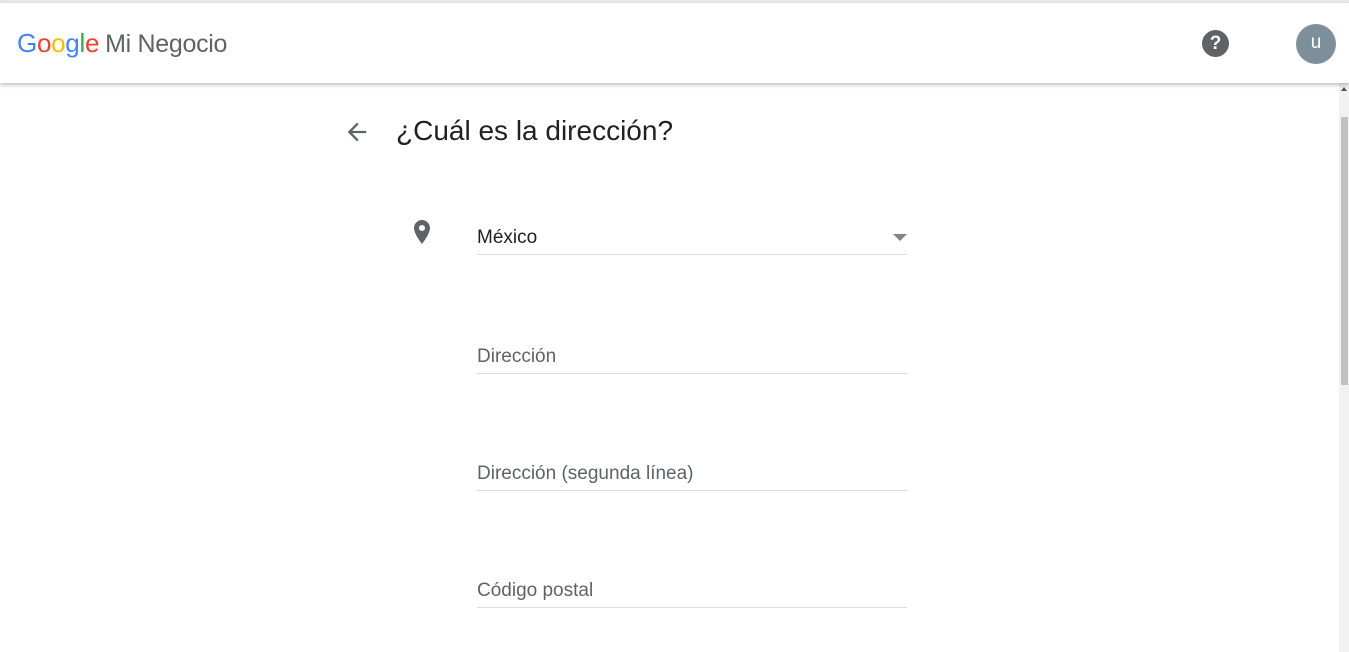 This screenshot has height=652, width=1349. What do you see at coordinates (1316, 44) in the screenshot?
I see `account-avatar: u` at bounding box center [1316, 44].